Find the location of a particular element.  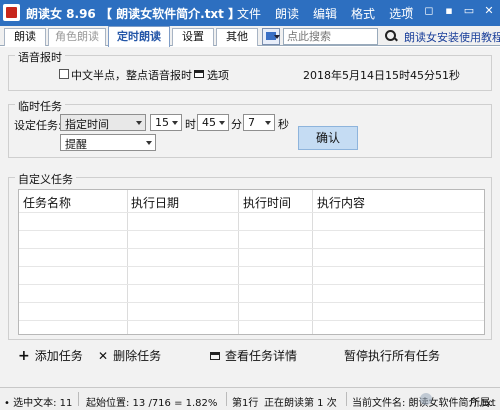

plus-icon: + is located at coordinates (24, 355).